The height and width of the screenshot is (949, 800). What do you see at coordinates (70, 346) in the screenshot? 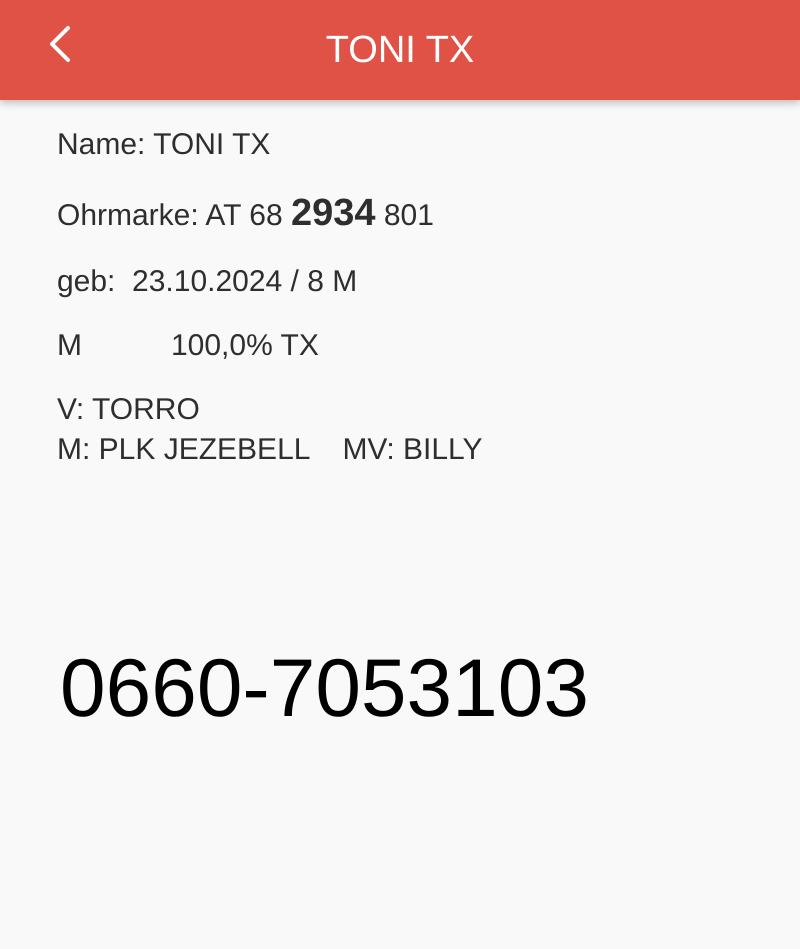
I see `sex-text: M` at bounding box center [70, 346].